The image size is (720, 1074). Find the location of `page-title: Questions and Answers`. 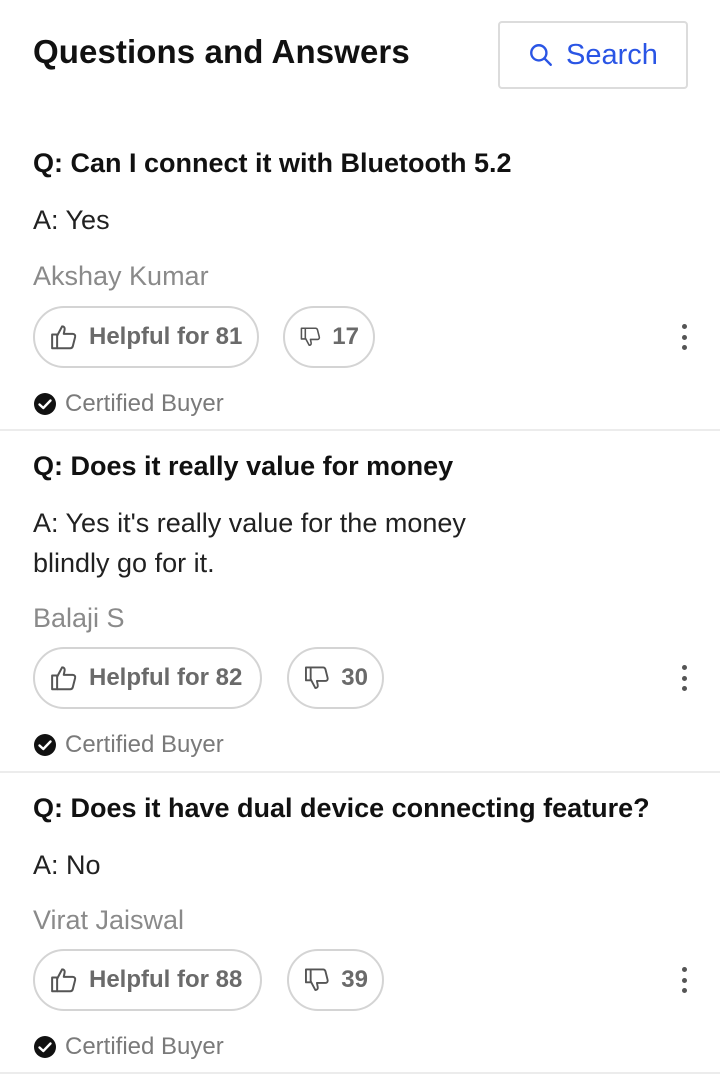

page-title: Questions and Answers is located at coordinates (221, 51).